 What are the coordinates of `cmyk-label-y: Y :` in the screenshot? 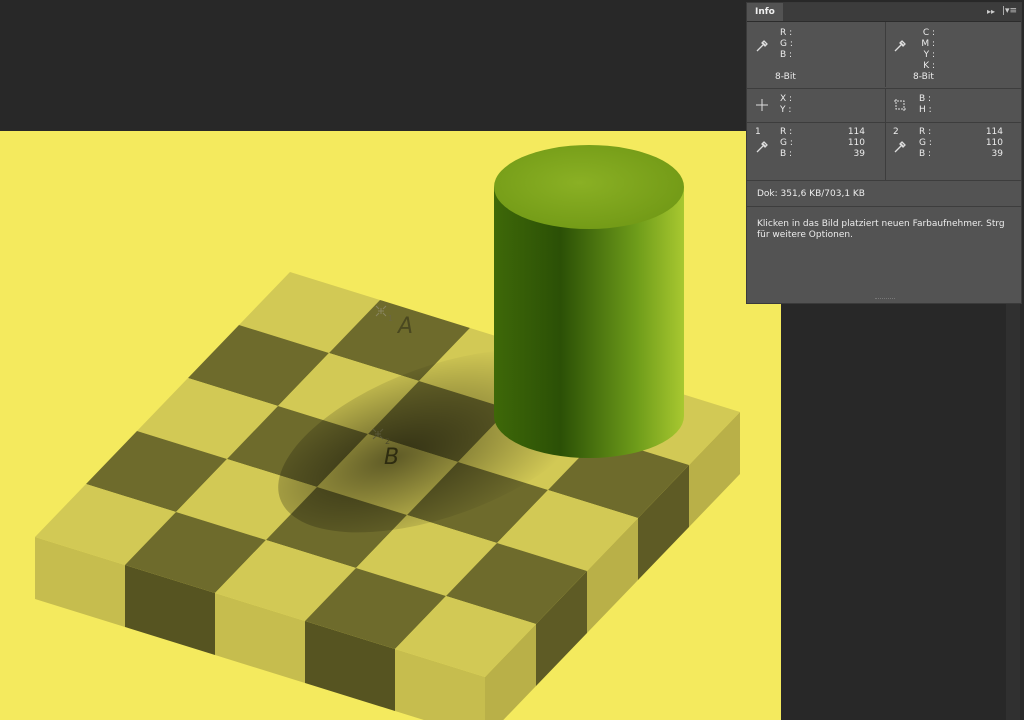 It's located at (929, 55).